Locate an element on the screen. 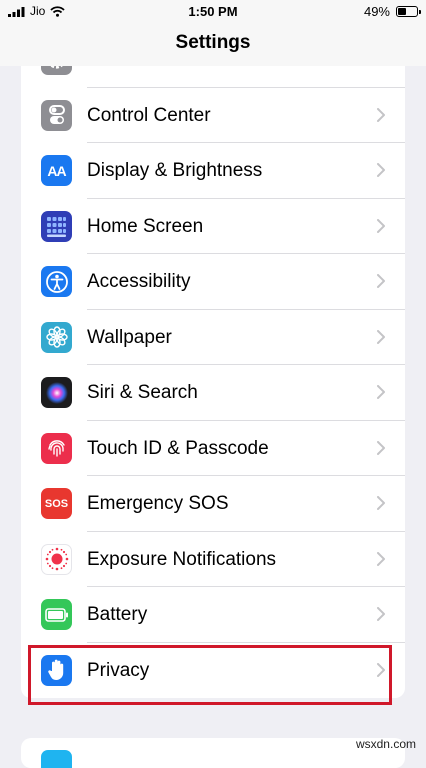  icon-glyph: SOS is located at coordinates (56, 503).